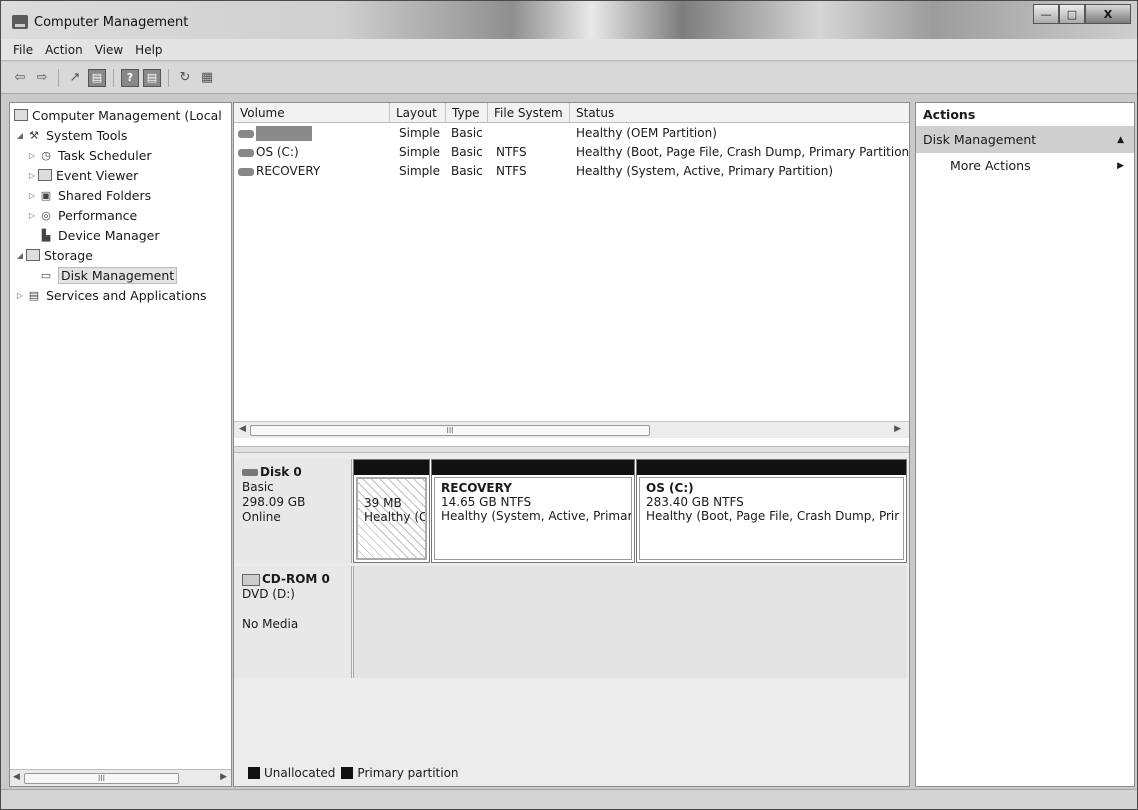  Describe the element at coordinates (486, 502) in the screenshot. I see `partition-size: 14.65 GB NTFS` at that location.